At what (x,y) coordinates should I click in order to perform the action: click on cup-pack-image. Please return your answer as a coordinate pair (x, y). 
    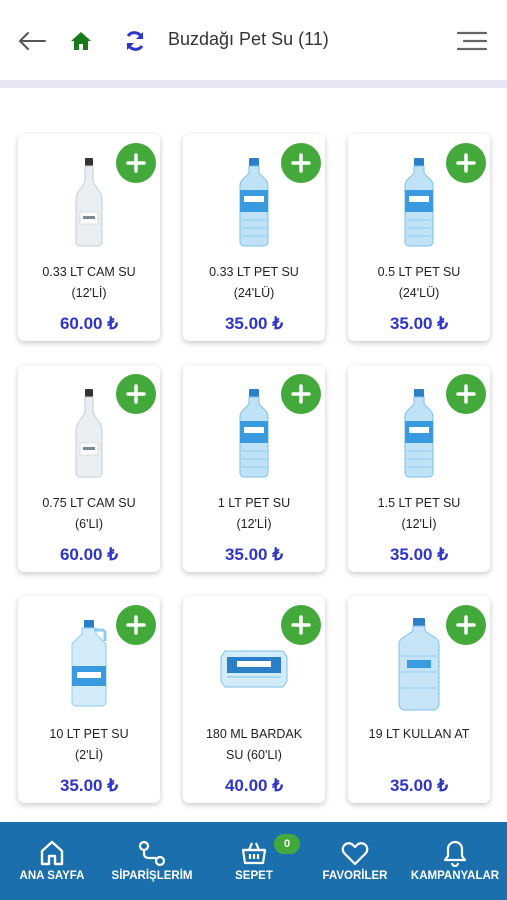
    Looking at the image, I should click on (254, 669).